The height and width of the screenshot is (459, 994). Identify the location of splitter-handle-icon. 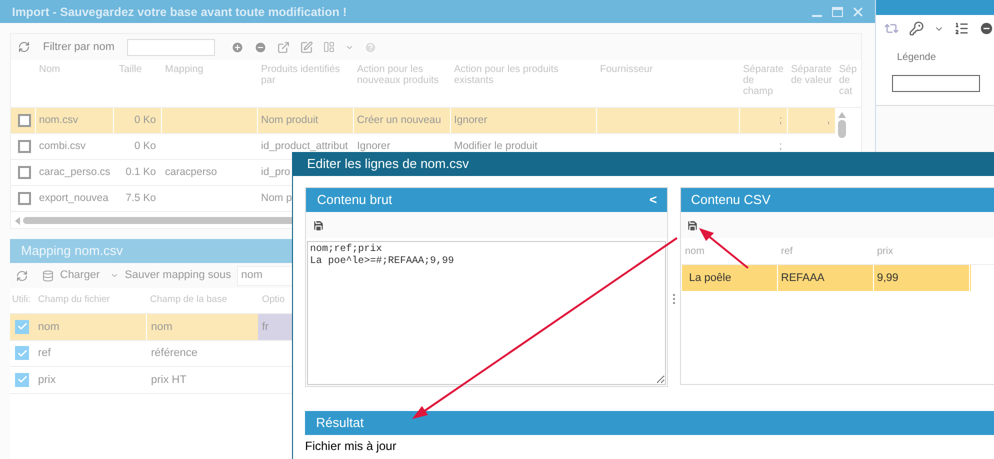
(674, 299).